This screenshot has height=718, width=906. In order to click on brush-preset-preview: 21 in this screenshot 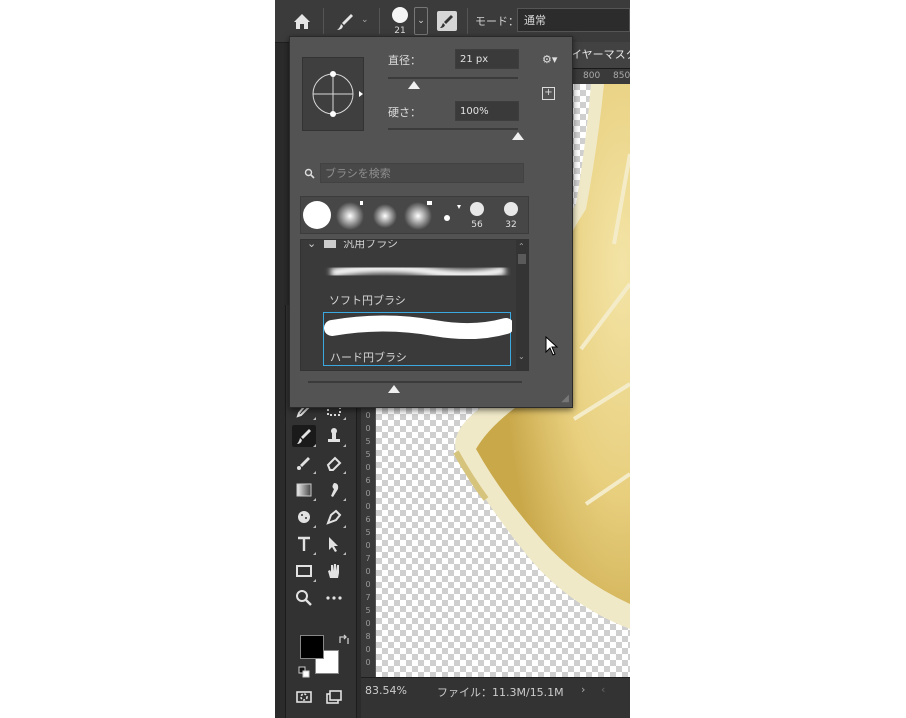, I will do `click(400, 20)`.